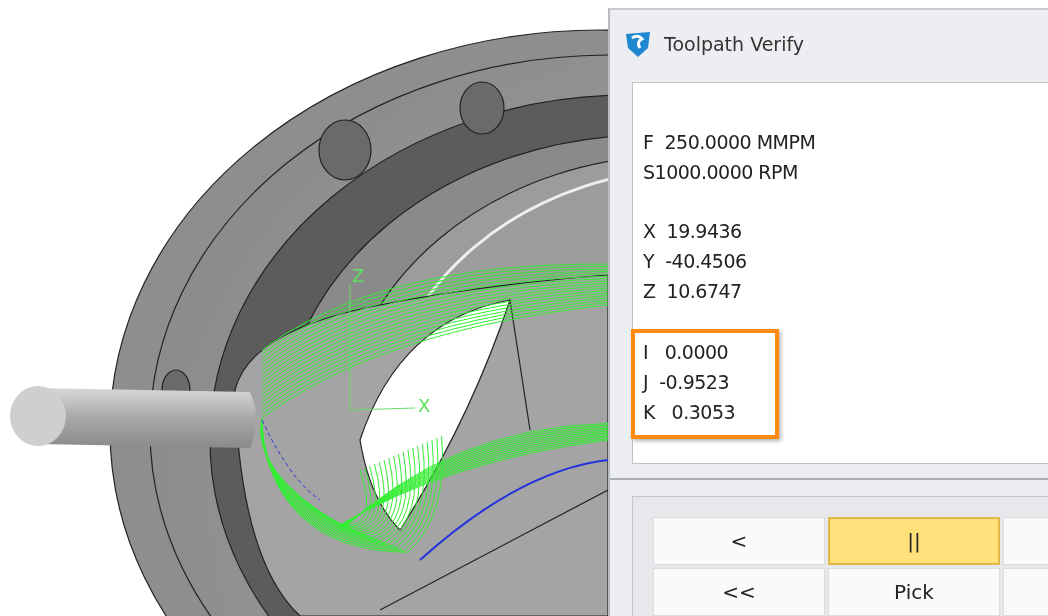 The image size is (1048, 616). I want to click on readout-line: K 0.3053, so click(689, 413).